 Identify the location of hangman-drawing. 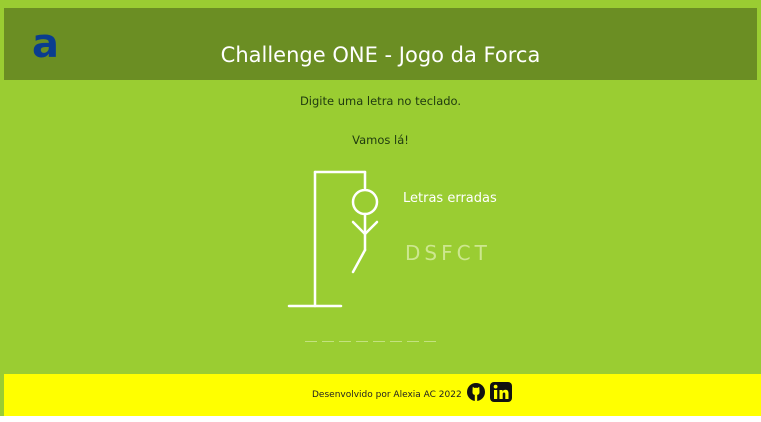
(333, 239).